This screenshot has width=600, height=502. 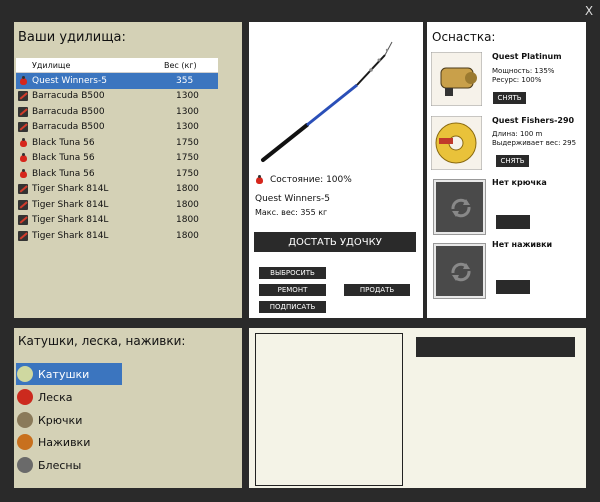 I want to click on bait-empty-button, so click(x=513, y=287).